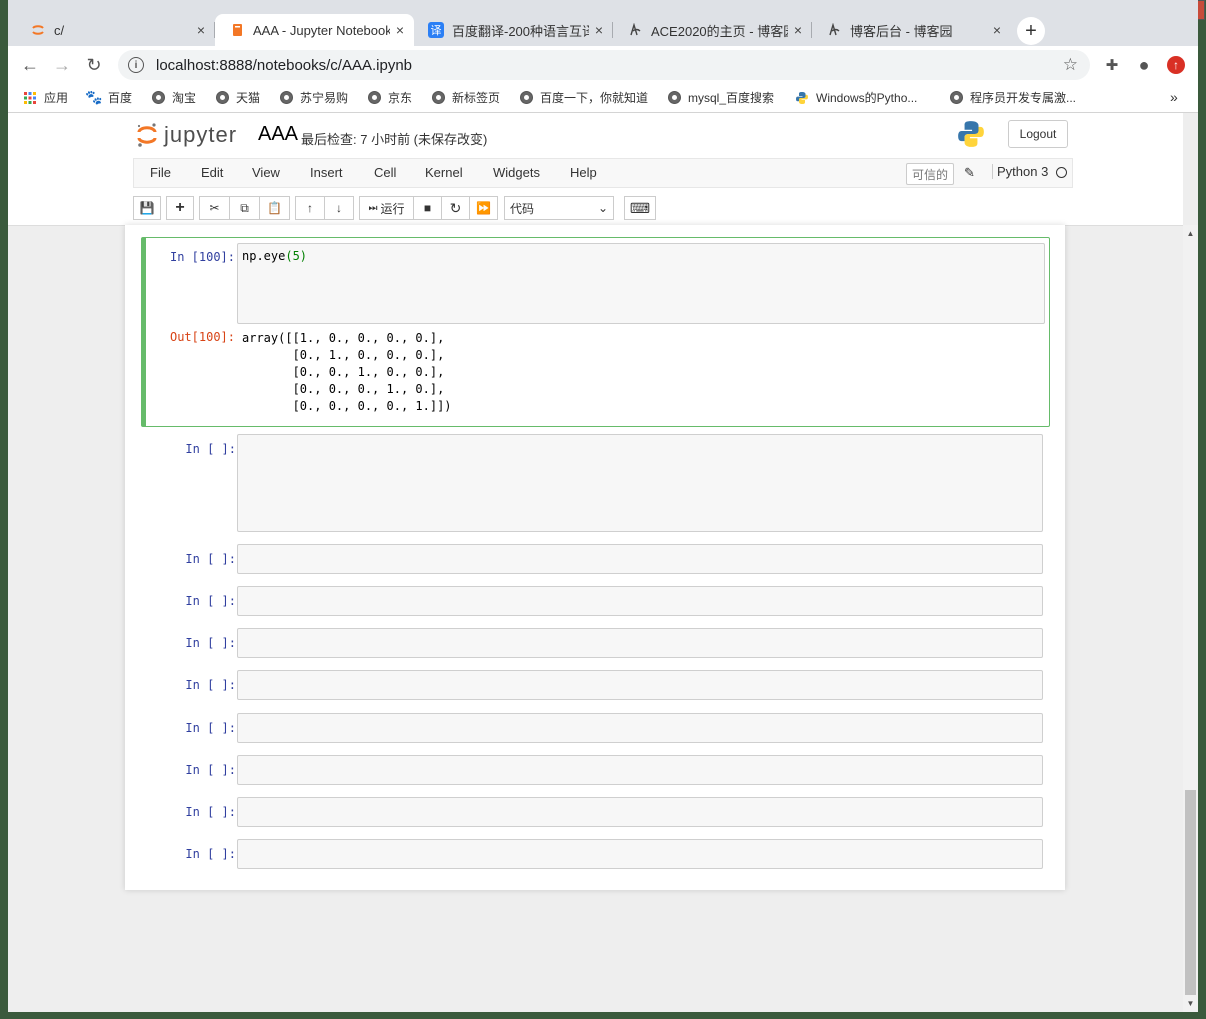  Describe the element at coordinates (180, 208) in the screenshot. I see `add-cell-icon: +` at that location.